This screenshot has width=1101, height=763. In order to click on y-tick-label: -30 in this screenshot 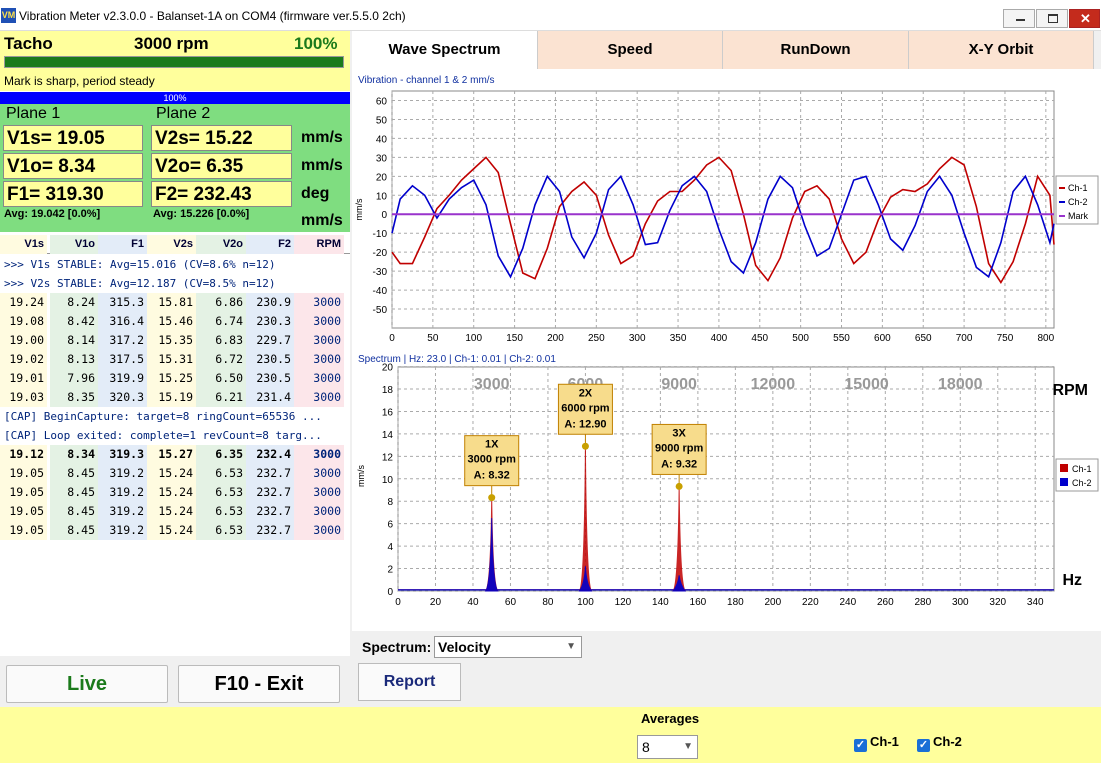, I will do `click(380, 272)`.